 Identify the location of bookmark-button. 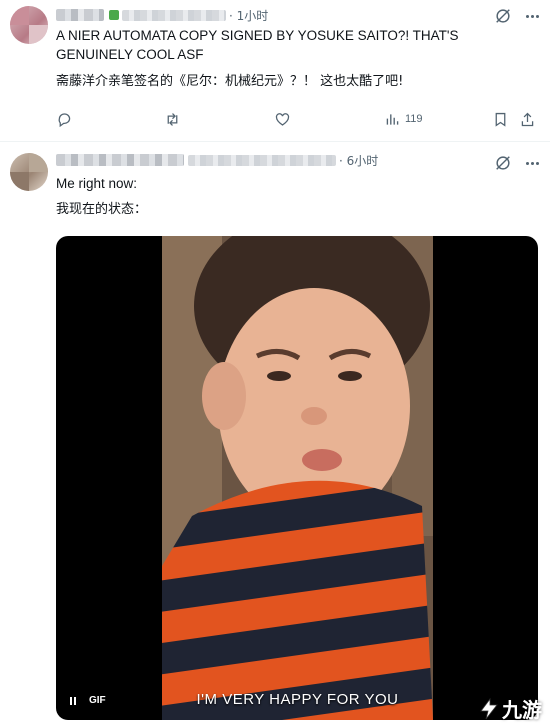
(500, 119).